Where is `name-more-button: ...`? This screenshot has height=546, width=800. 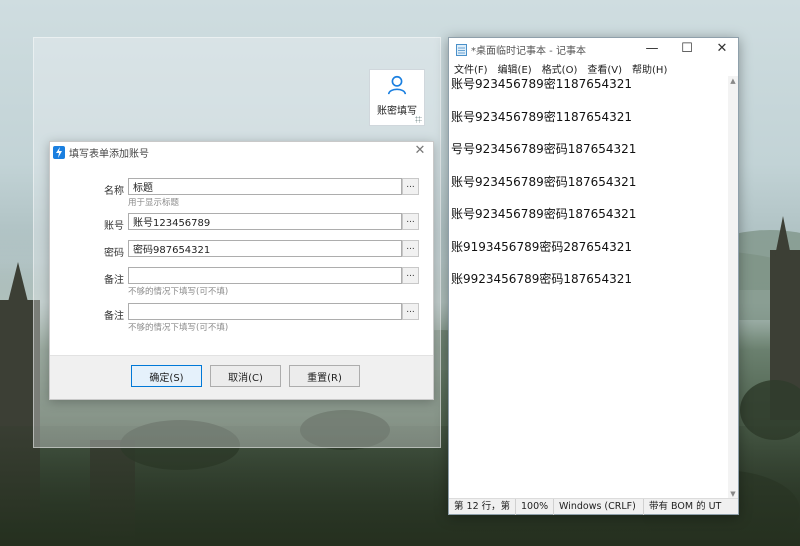
name-more-button: ... is located at coordinates (410, 186).